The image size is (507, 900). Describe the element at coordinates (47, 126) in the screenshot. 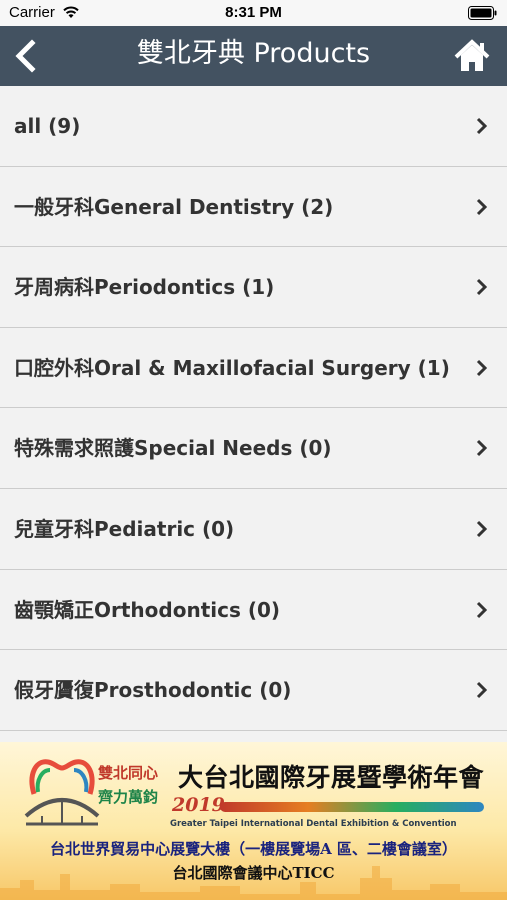

I see `category-label: all (9)` at that location.